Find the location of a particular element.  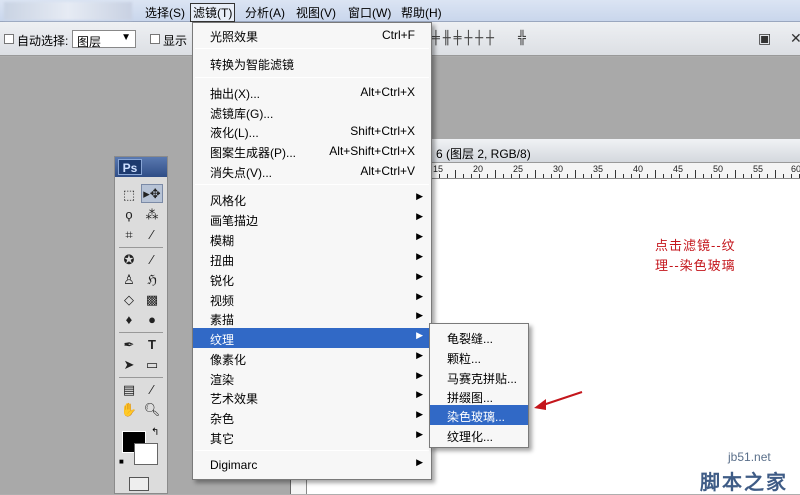

menu-item-sketch: 素描 ▶ is located at coordinates (312, 318).